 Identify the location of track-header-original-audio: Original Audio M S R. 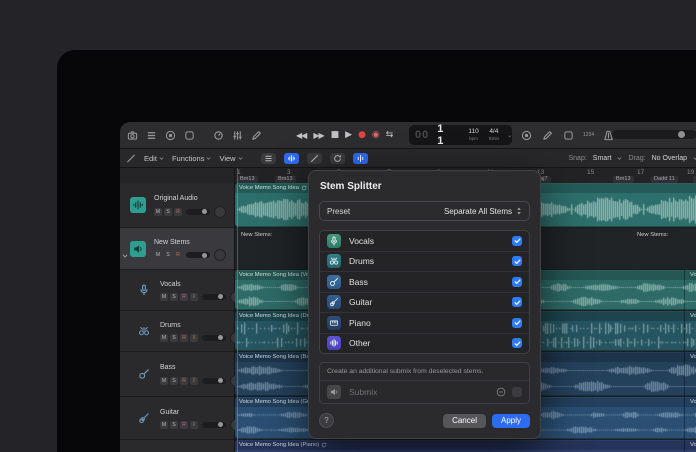
(177, 205).